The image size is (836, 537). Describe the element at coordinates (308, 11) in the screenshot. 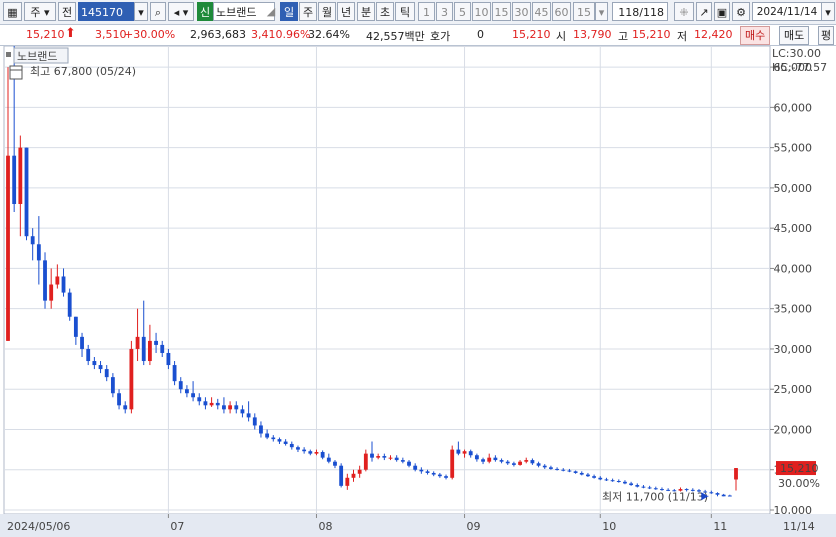

I see `tab-week: 주` at that location.